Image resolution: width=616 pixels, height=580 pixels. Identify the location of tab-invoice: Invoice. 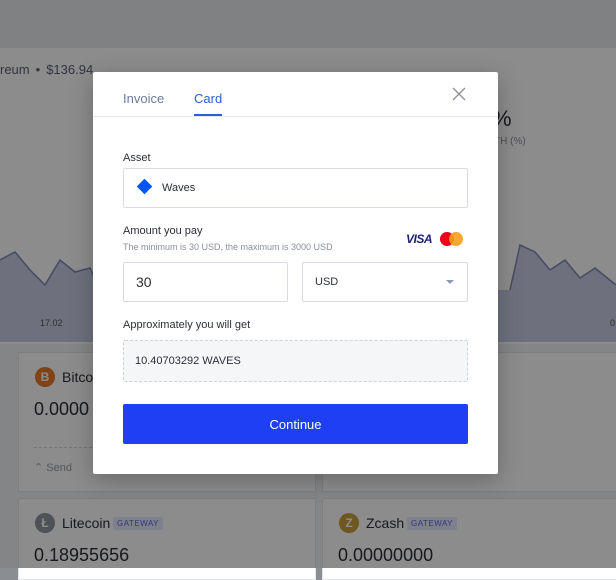
(143, 102).